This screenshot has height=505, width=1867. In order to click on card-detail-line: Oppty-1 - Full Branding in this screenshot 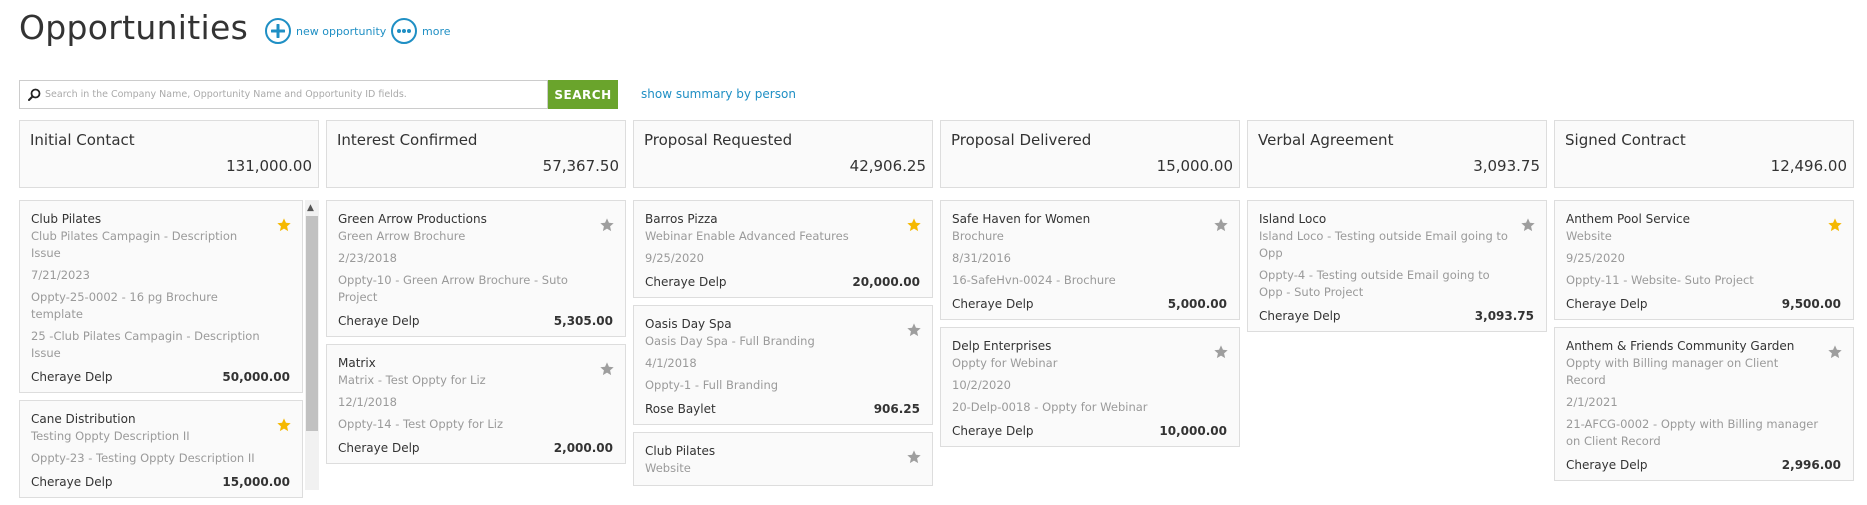, I will do `click(712, 385)`.